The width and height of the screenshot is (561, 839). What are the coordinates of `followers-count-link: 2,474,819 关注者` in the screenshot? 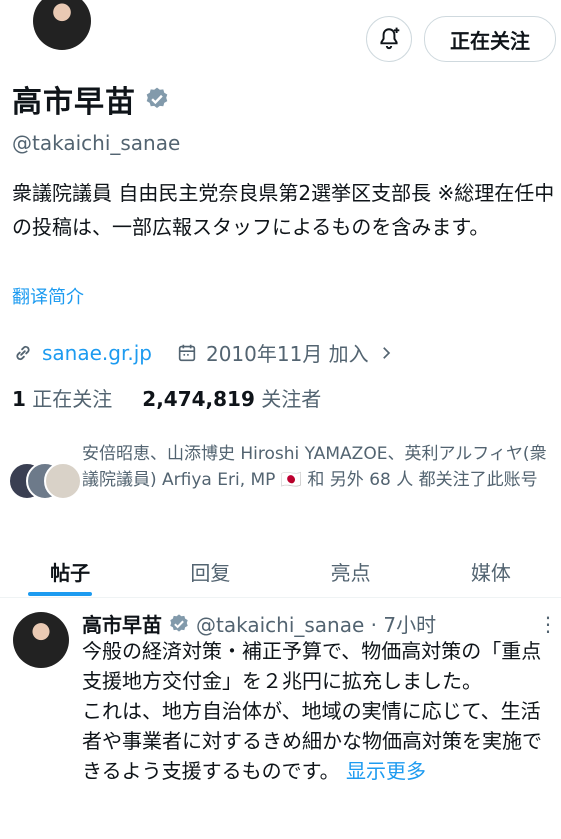 It's located at (231, 397).